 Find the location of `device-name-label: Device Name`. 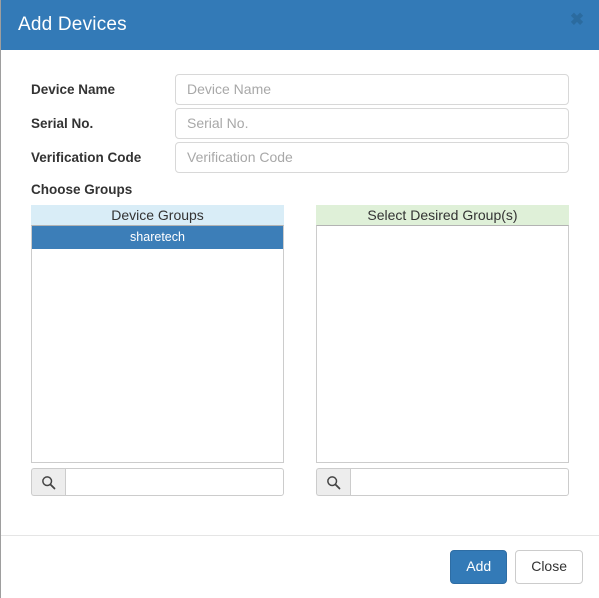

device-name-label: Device Name is located at coordinates (73, 89).